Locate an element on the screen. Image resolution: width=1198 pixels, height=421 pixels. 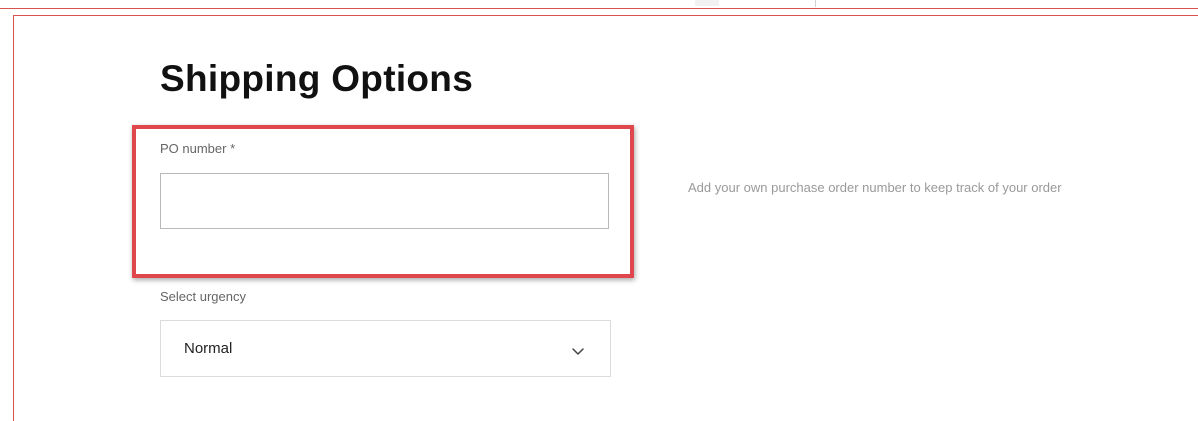
page-title: Shipping Options is located at coordinates (317, 78).